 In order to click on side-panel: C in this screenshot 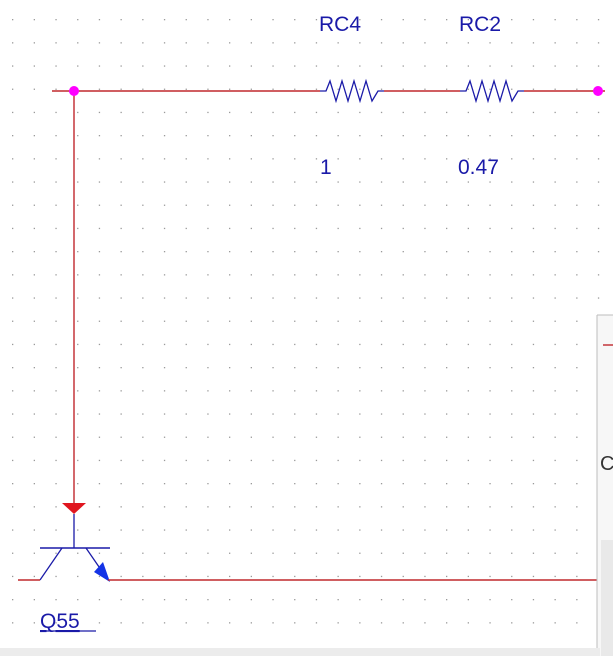, I will do `click(604, 485)`.